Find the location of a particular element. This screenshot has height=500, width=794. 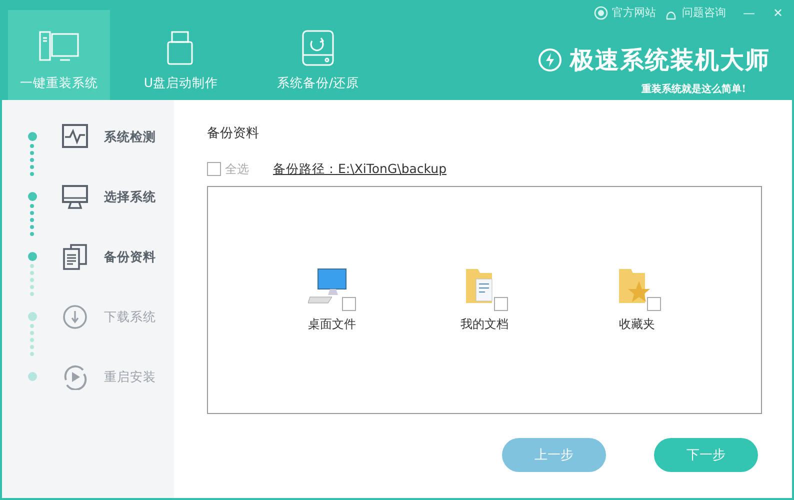

close-button: ✕ is located at coordinates (778, 13).